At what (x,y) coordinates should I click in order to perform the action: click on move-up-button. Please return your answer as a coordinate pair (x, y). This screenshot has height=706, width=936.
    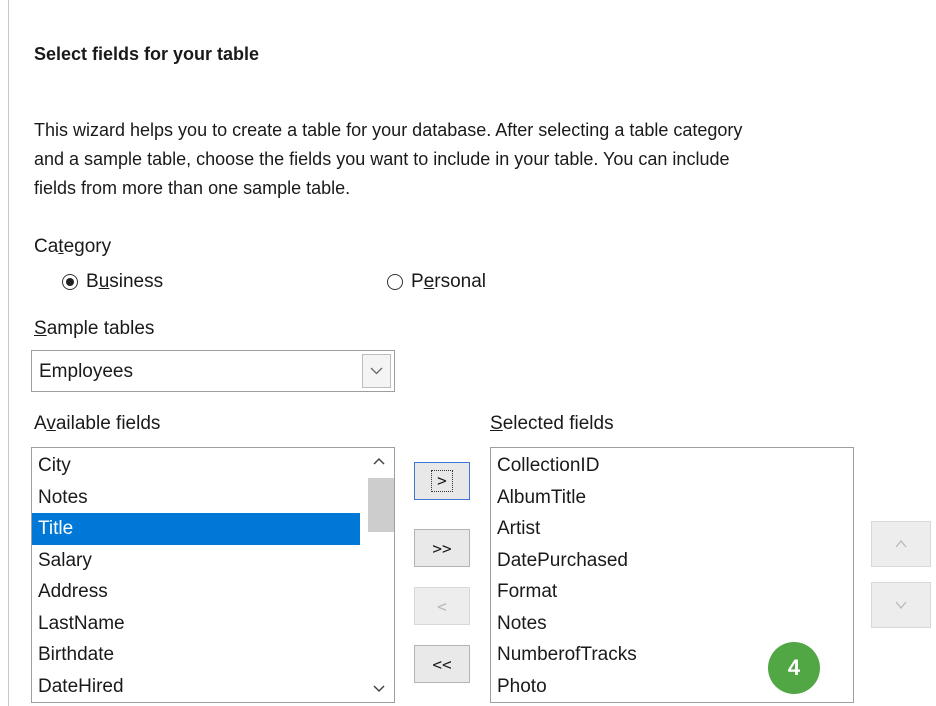
    Looking at the image, I should click on (901, 544).